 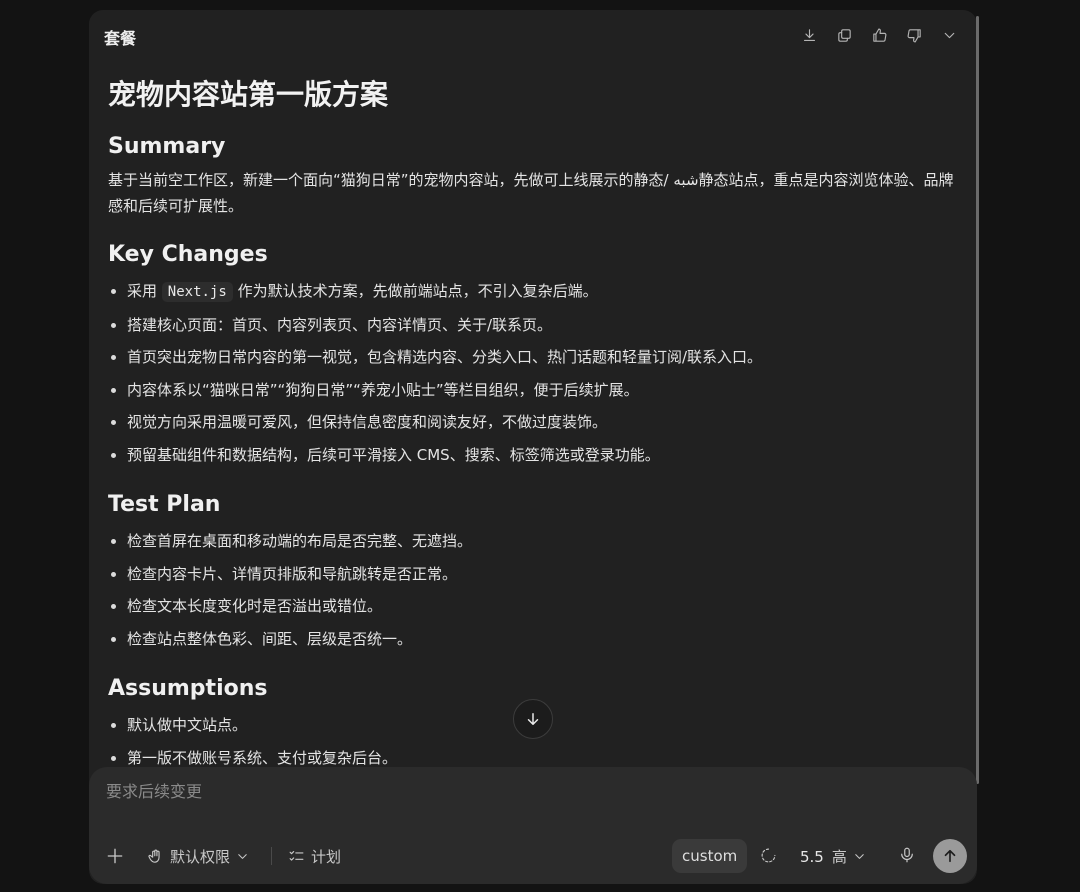 I want to click on summary-heading: Summary, so click(x=167, y=146).